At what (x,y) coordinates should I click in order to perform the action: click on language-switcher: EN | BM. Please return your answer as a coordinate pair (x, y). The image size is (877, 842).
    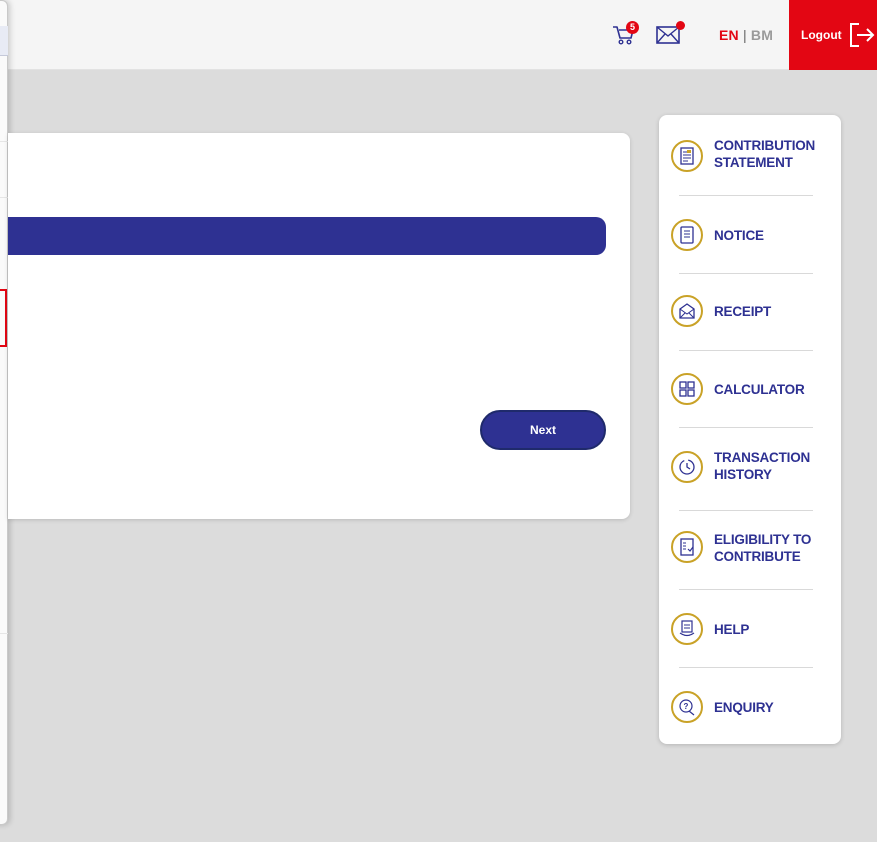
    Looking at the image, I should click on (746, 35).